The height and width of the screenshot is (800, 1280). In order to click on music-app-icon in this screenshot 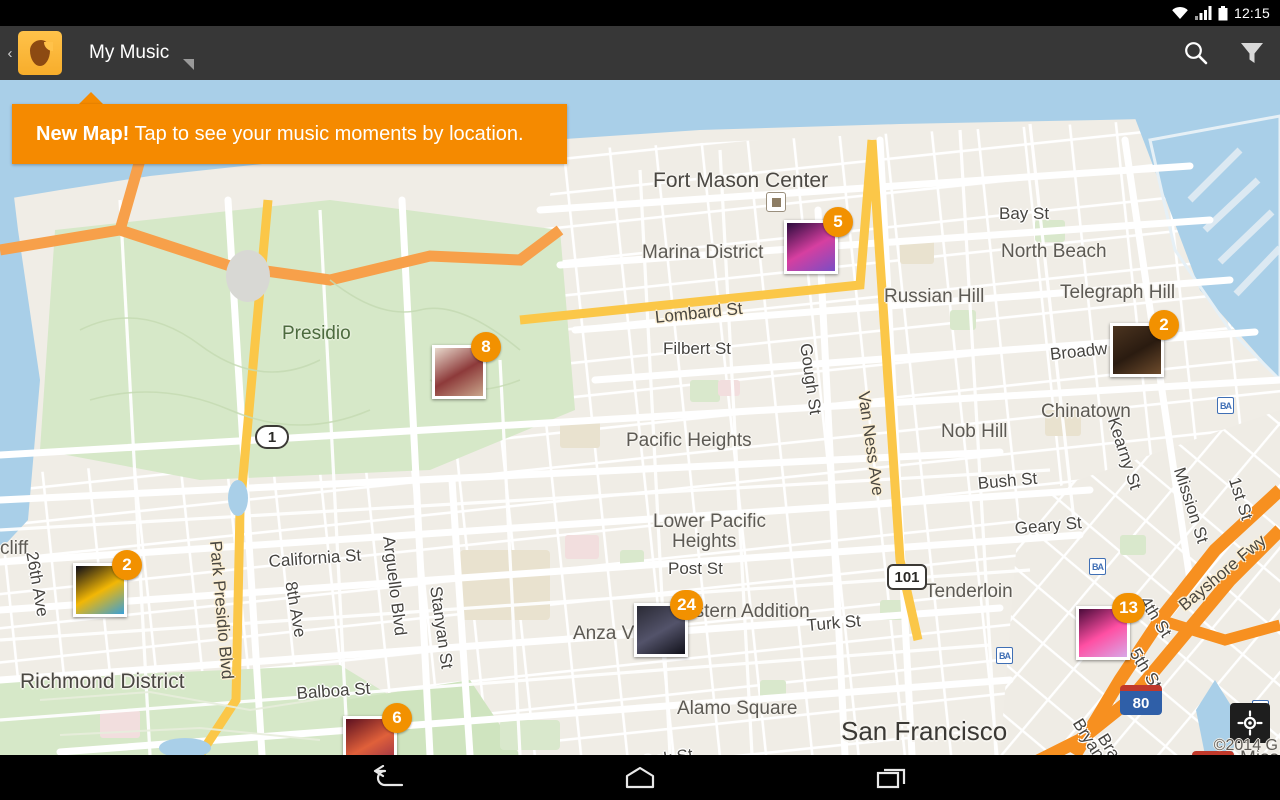, I will do `click(40, 53)`.